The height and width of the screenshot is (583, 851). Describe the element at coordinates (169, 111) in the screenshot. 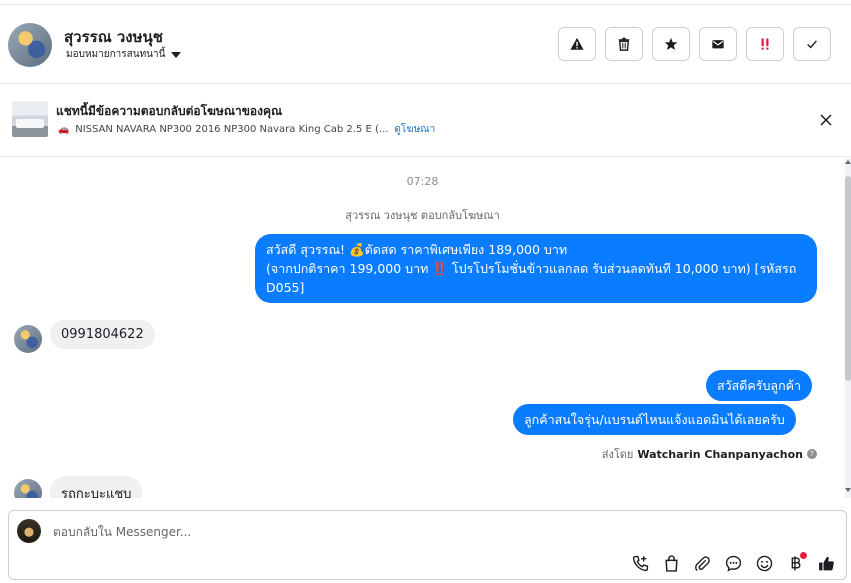

I see `ad-banner-title: แชทนี้มีข้อความตอบกลับต่อโฆษณาของคุณ` at that location.